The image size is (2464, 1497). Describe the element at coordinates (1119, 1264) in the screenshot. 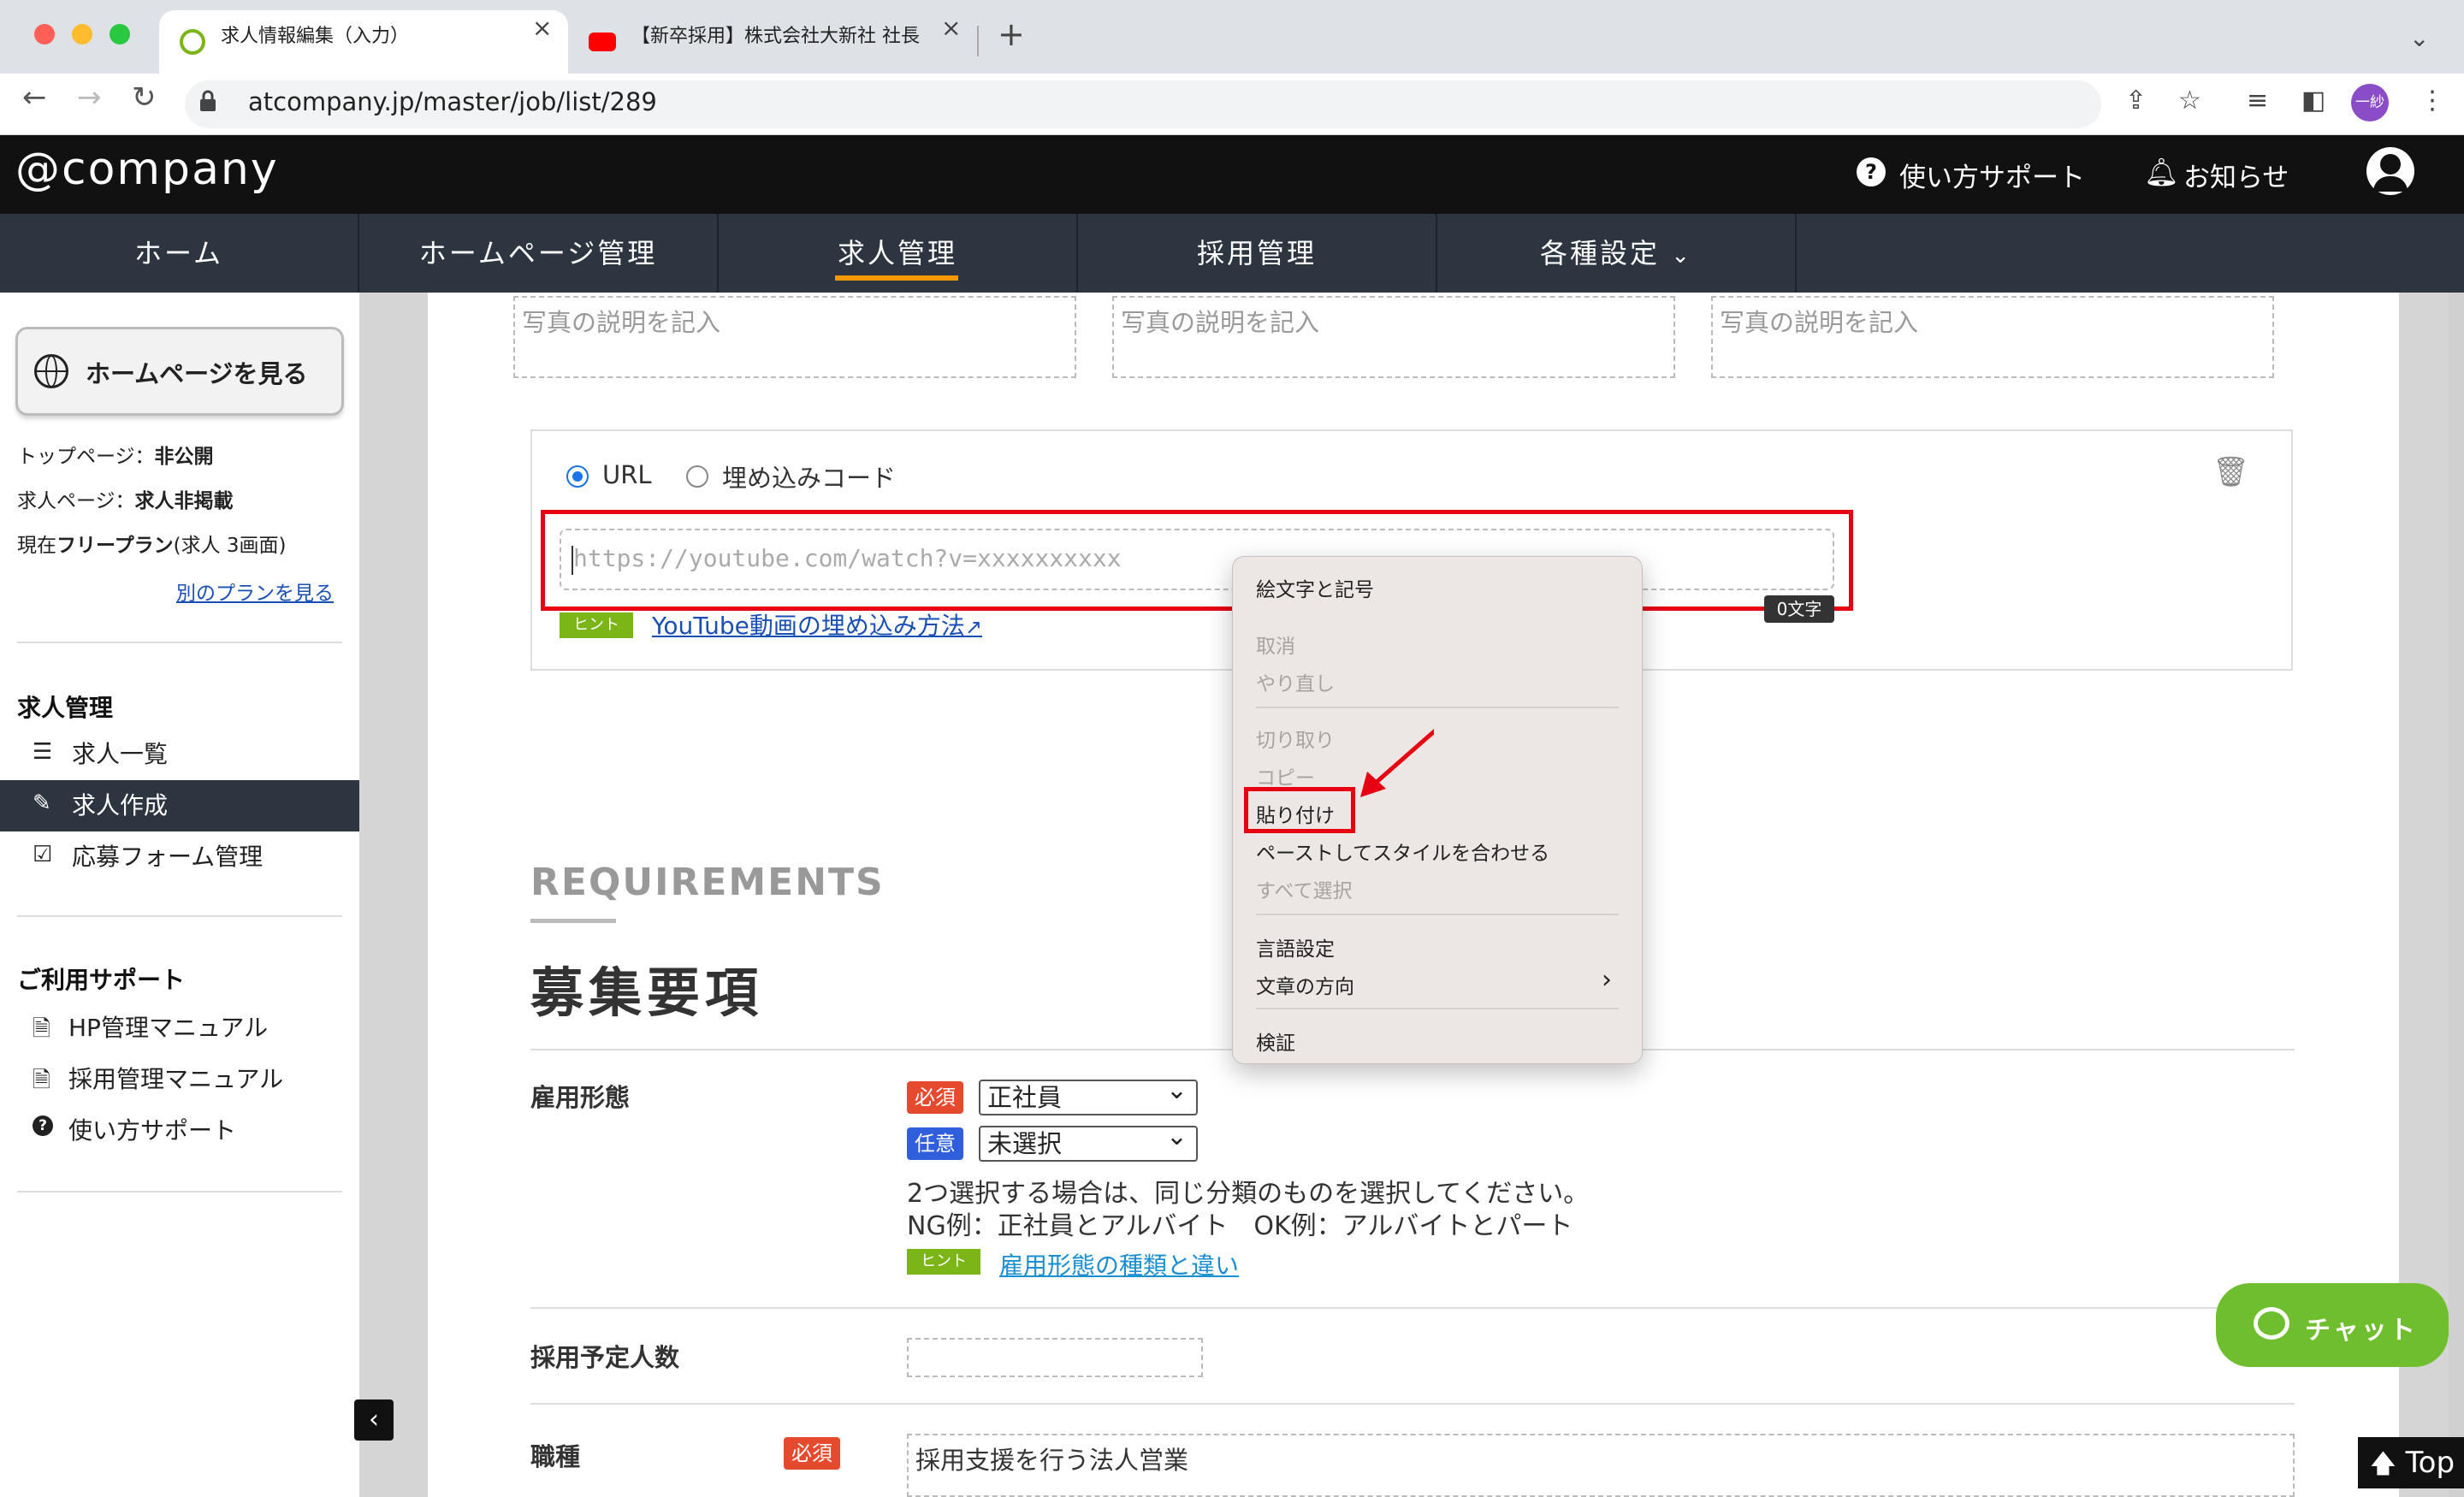

I see `employment-type-help-link: 雇用形態の種類と違い` at that location.